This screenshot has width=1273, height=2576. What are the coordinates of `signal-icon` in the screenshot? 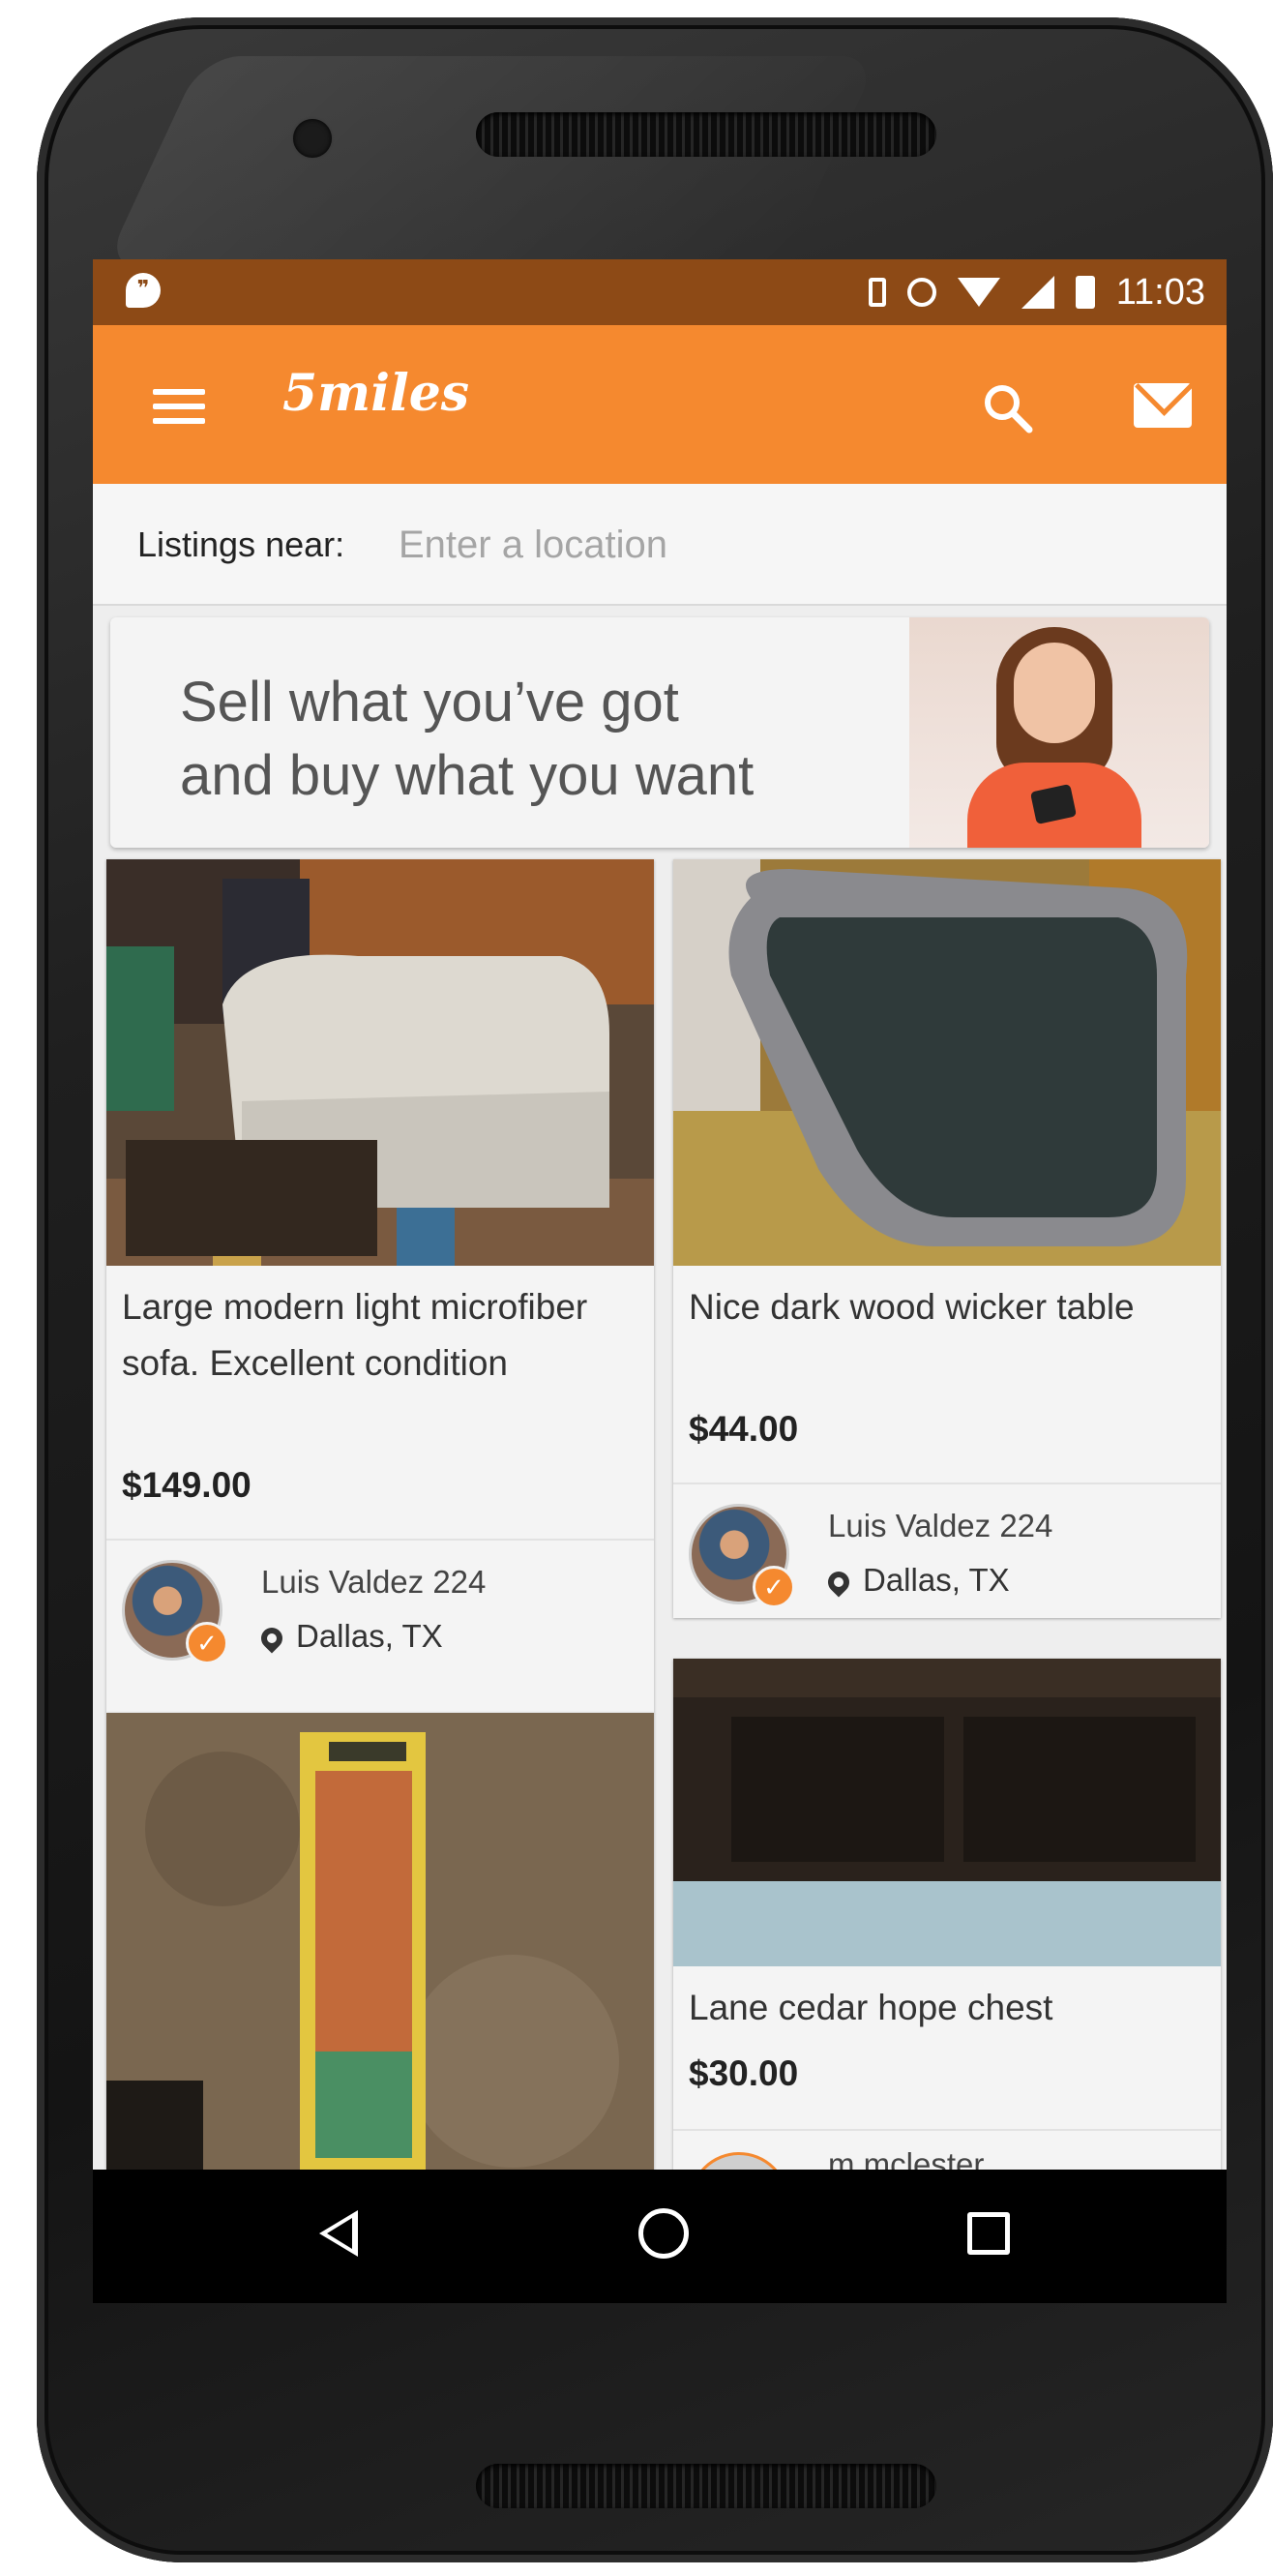 It's located at (1037, 292).